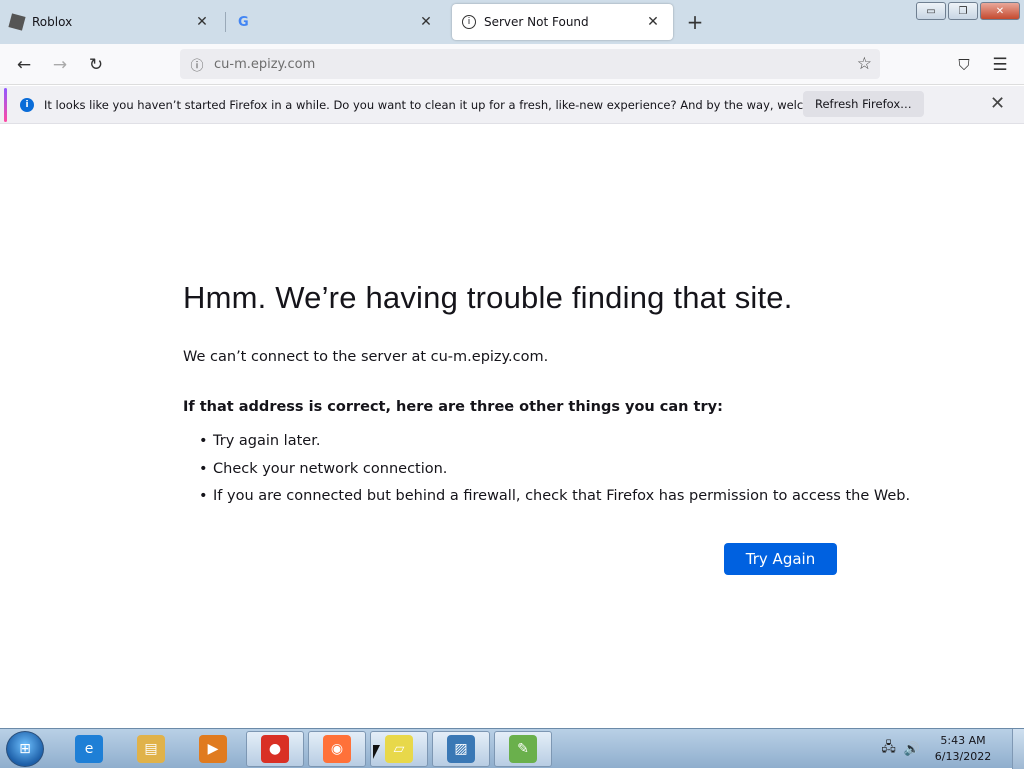  What do you see at coordinates (780, 559) in the screenshot?
I see `try-again-button: Try Again` at bounding box center [780, 559].